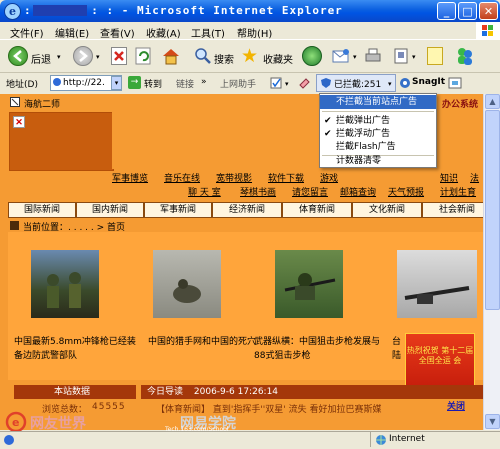 This screenshot has width=500, height=449. Describe the element at coordinates (204, 342) in the screenshot. I see `news-caption: 中国的猎手网和中国的死穴` at that location.